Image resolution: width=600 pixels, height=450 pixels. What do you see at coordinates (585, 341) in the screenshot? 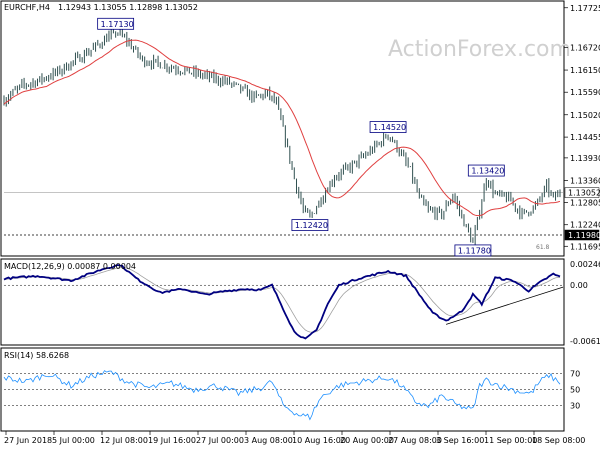
I see `macd-tick-label: -0.006136` at bounding box center [585, 341].